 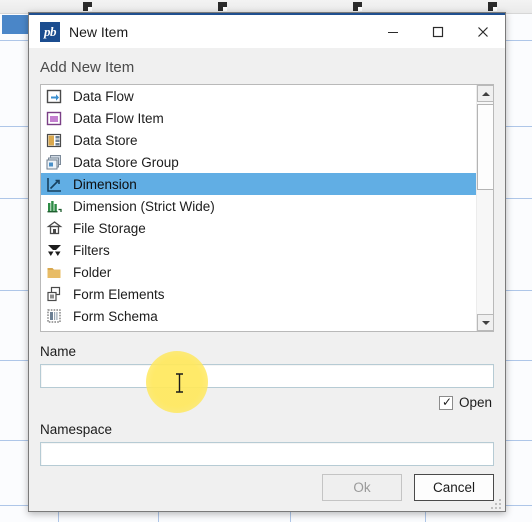 I want to click on data-flow-icon, so click(x=54, y=96).